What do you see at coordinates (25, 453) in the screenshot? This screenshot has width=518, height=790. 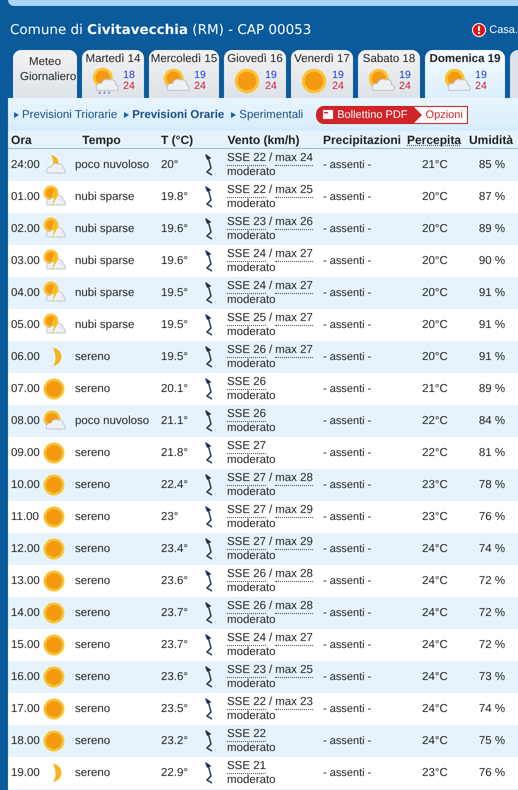 I see `time-cell-text: 09.00` at bounding box center [25, 453].